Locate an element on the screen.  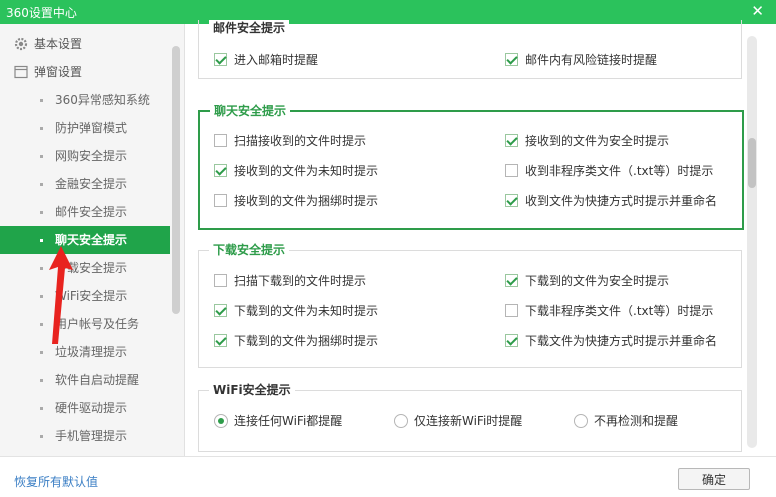
option-label: 接收到的文件为安全时提示 is located at coordinates (597, 141).